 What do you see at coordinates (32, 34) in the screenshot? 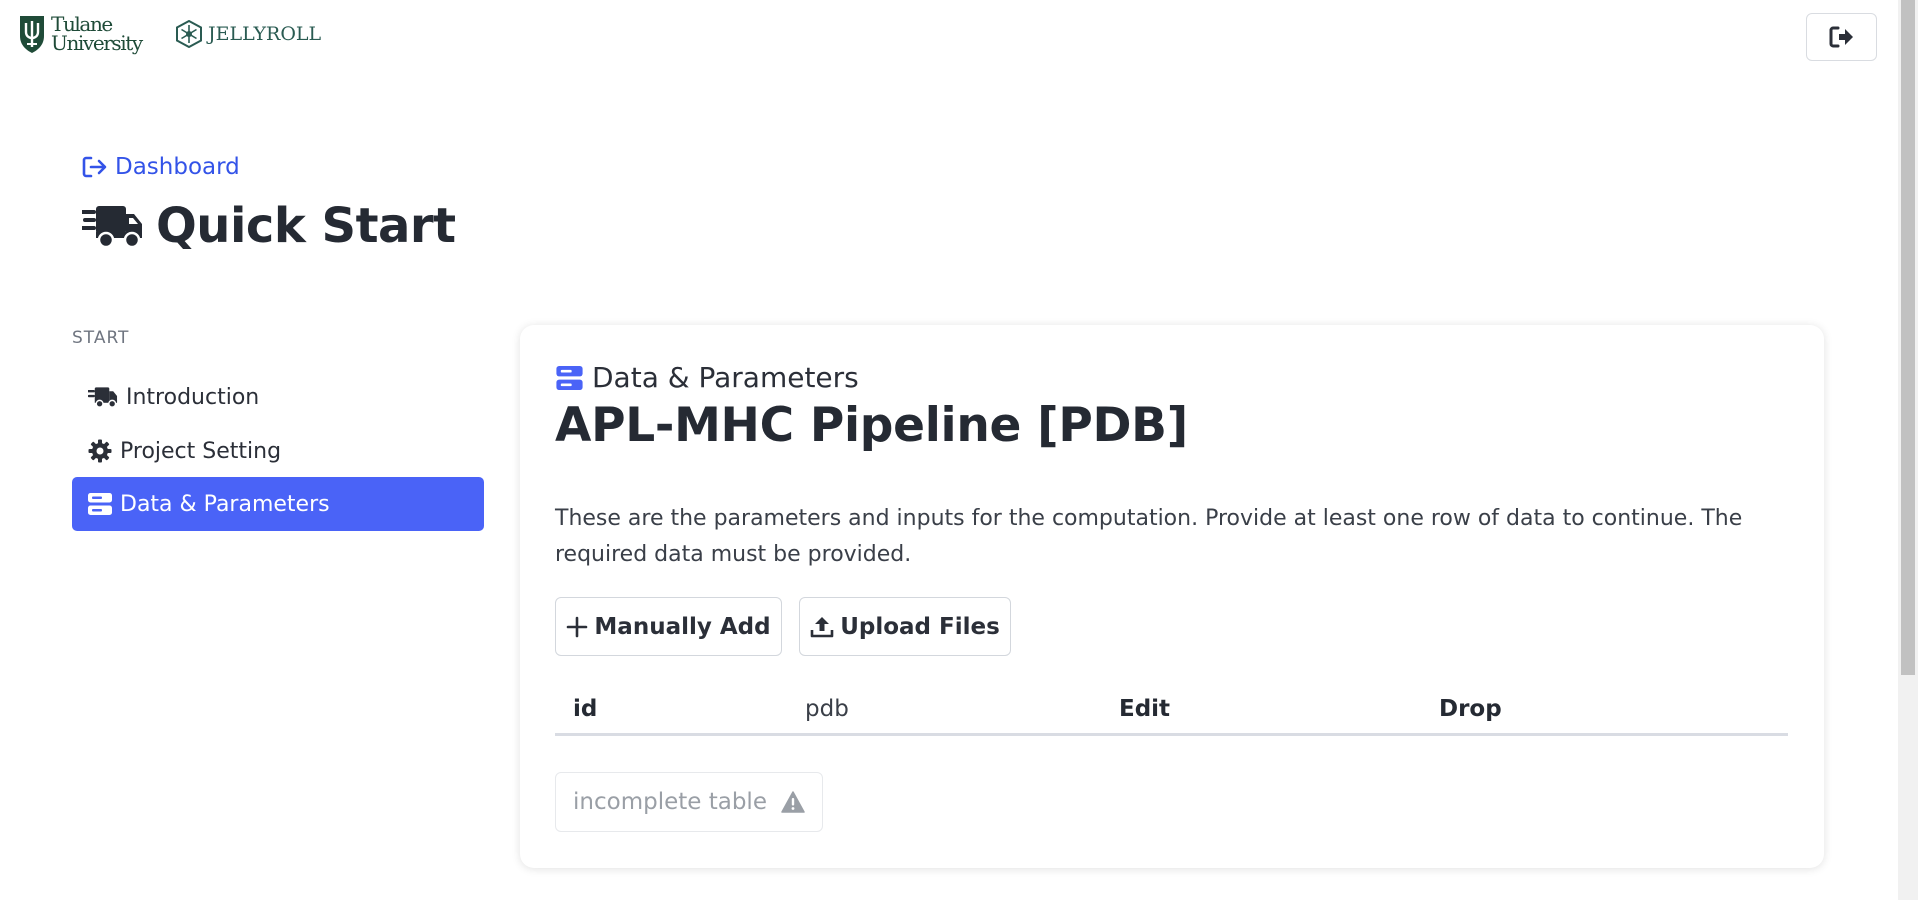
I see `tulane-shield-icon` at bounding box center [32, 34].